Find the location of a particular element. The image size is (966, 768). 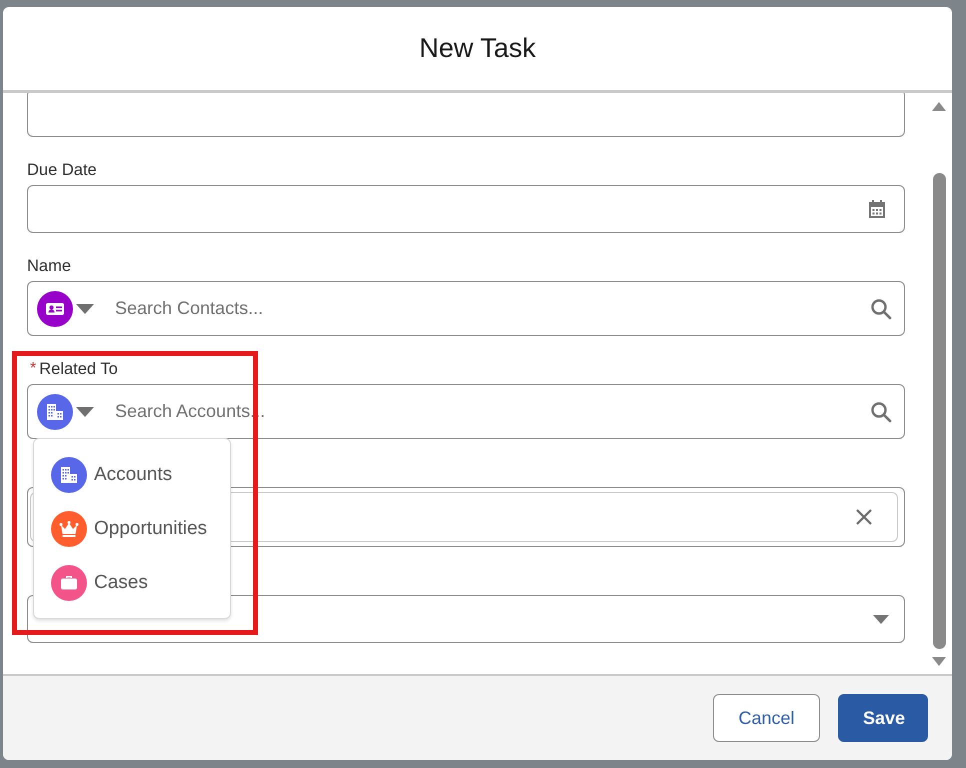

date-field is located at coordinates (466, 209).